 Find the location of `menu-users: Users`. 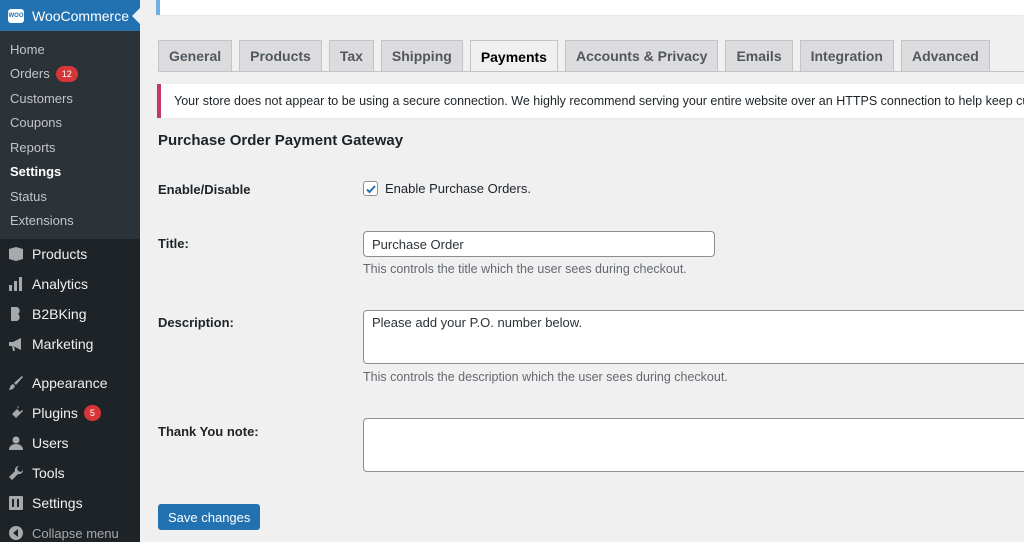

menu-users: Users is located at coordinates (70, 443).